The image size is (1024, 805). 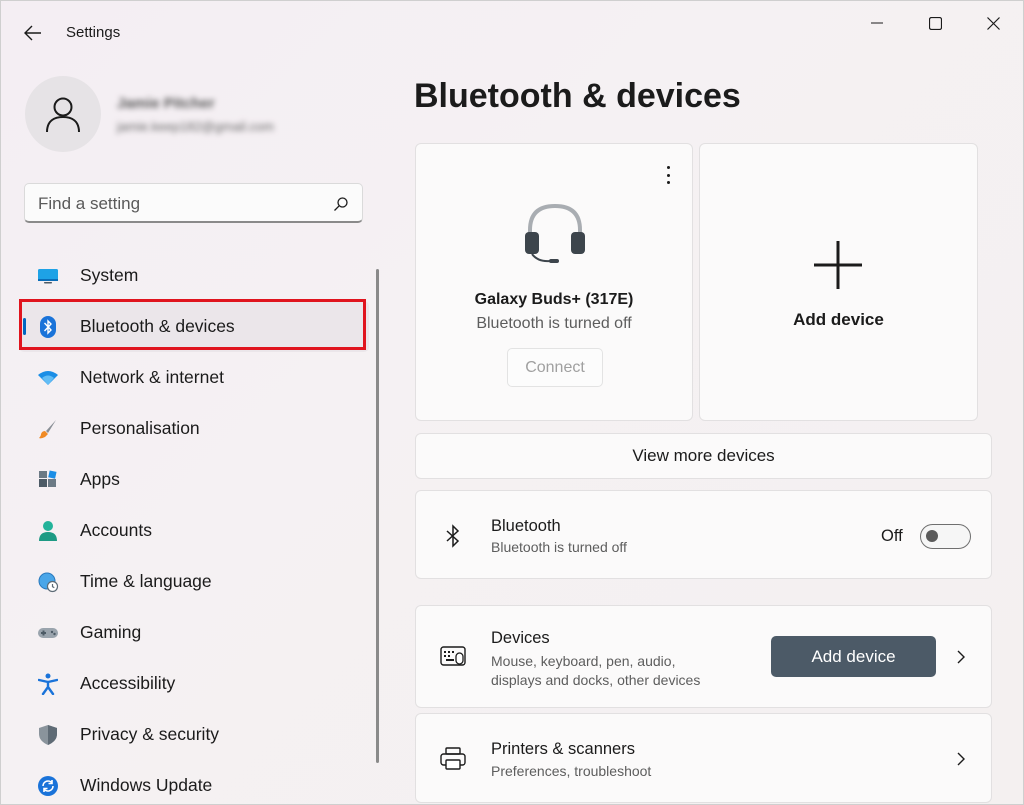 I want to click on sidebar-item-network-internet: Network & internet, so click(x=194, y=377).